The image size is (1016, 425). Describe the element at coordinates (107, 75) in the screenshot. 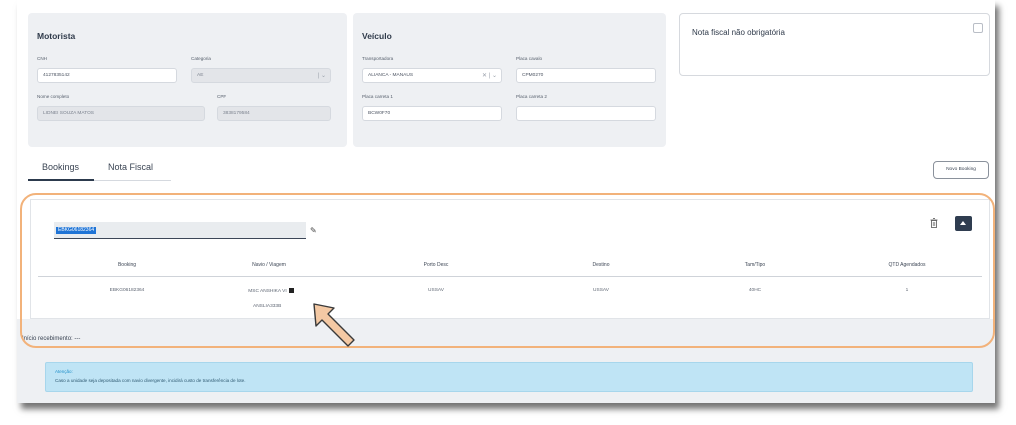

I see `cnh-input: 4127835142` at that location.